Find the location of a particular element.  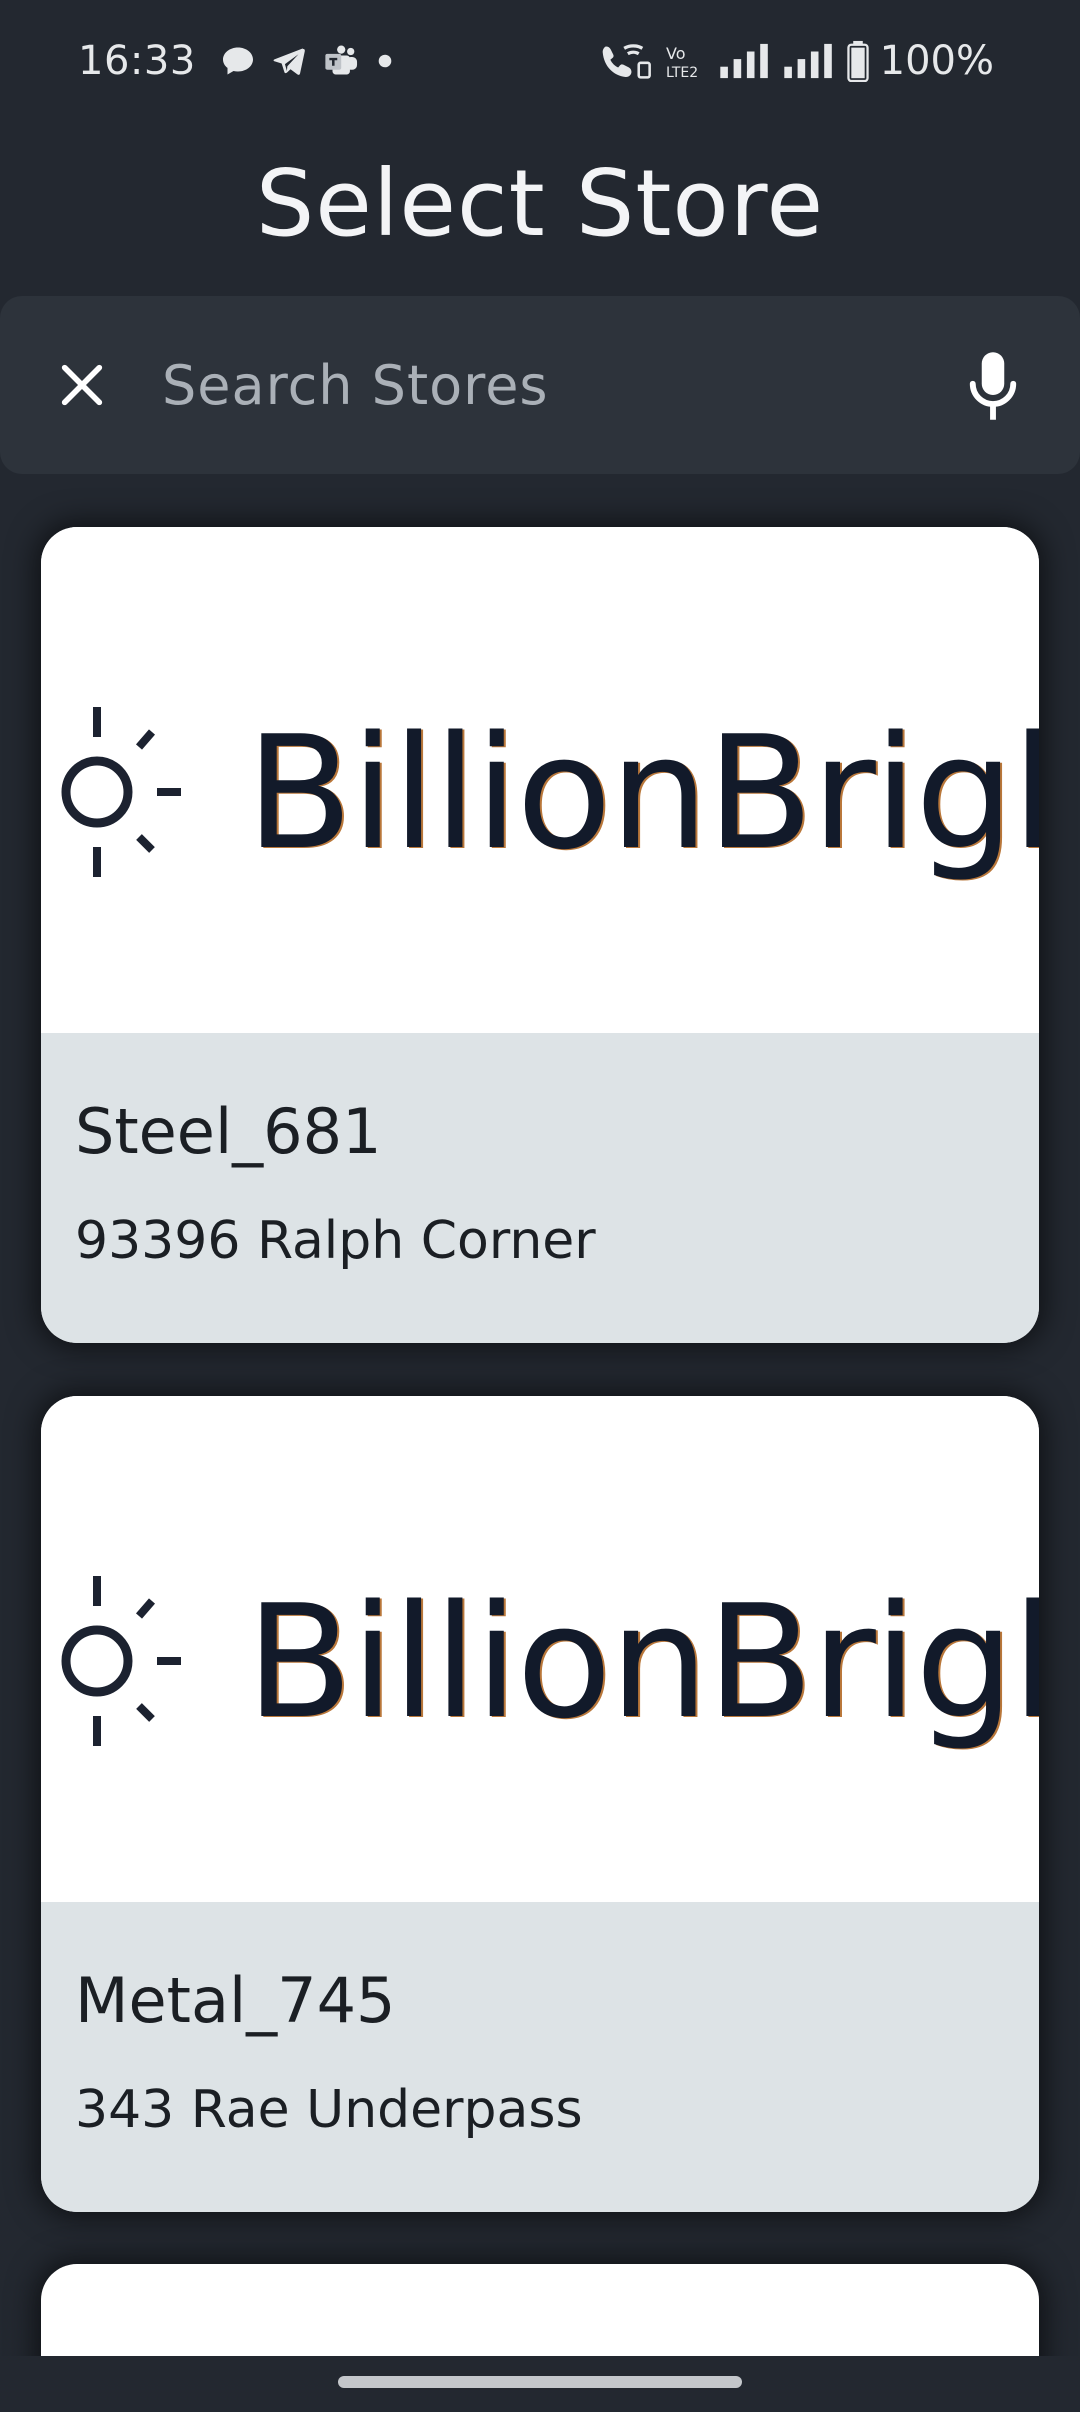

svg-text: LTE2 is located at coordinates (682, 73).